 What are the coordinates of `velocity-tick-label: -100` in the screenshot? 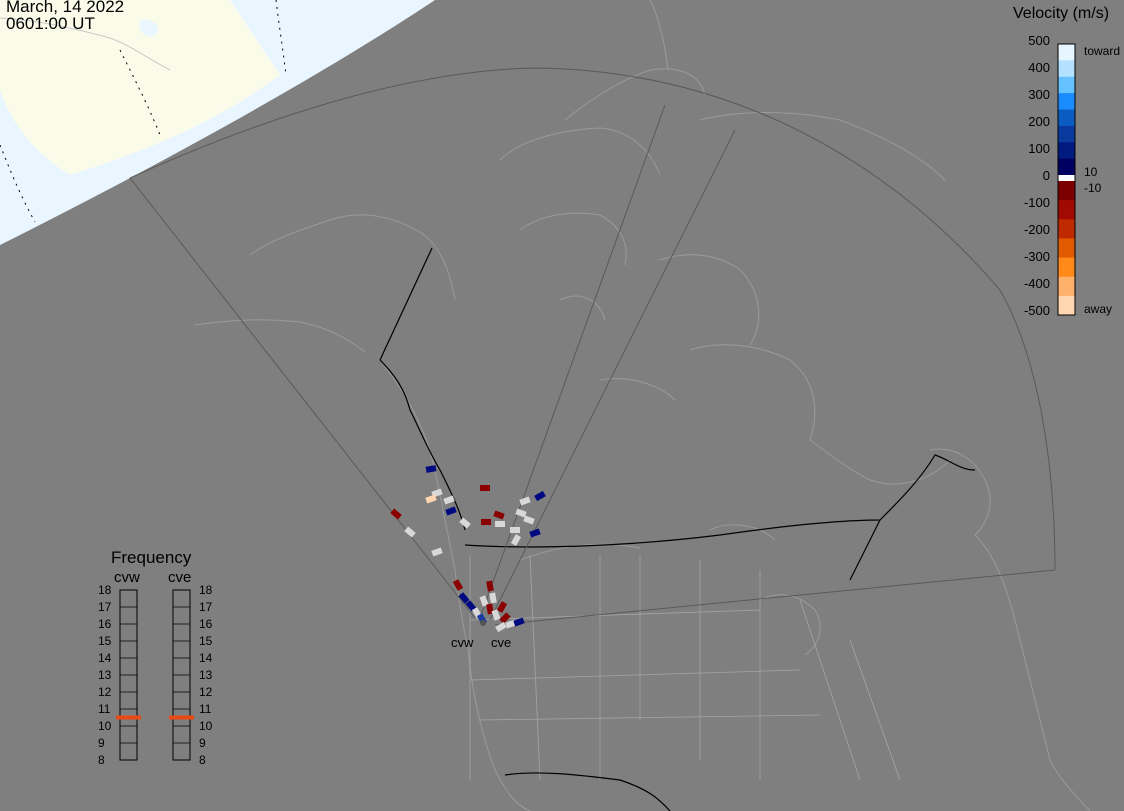 It's located at (1036, 202).